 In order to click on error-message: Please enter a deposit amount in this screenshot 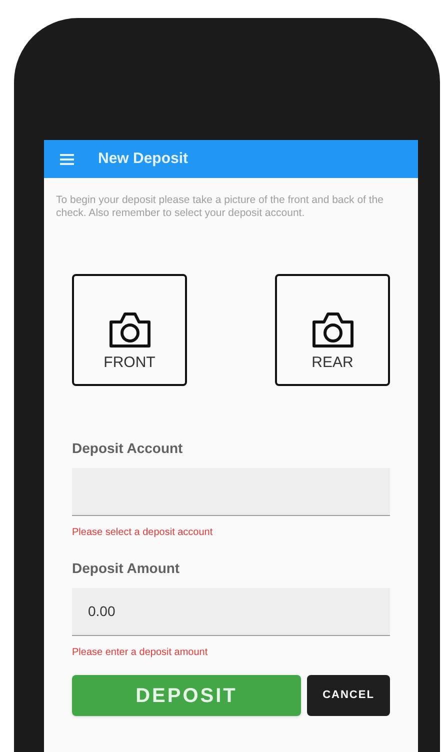, I will do `click(140, 653)`.